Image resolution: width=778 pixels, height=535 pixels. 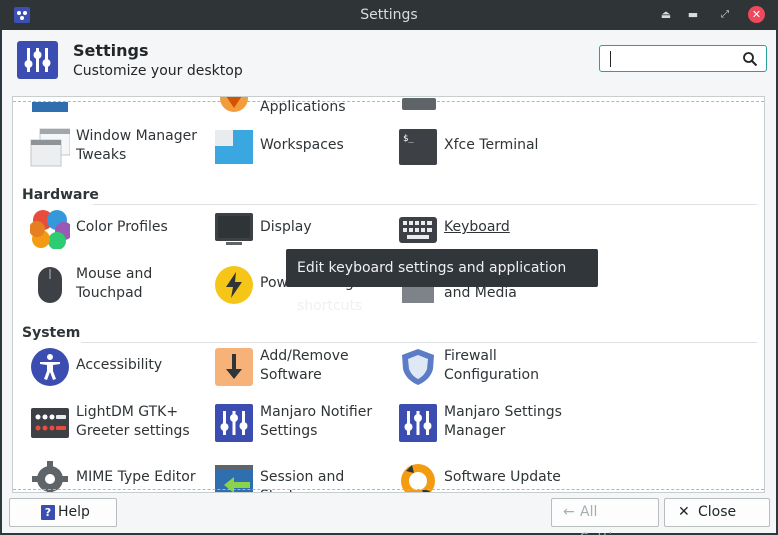 What do you see at coordinates (48, 512) in the screenshot?
I see `help-icon: ?` at bounding box center [48, 512].